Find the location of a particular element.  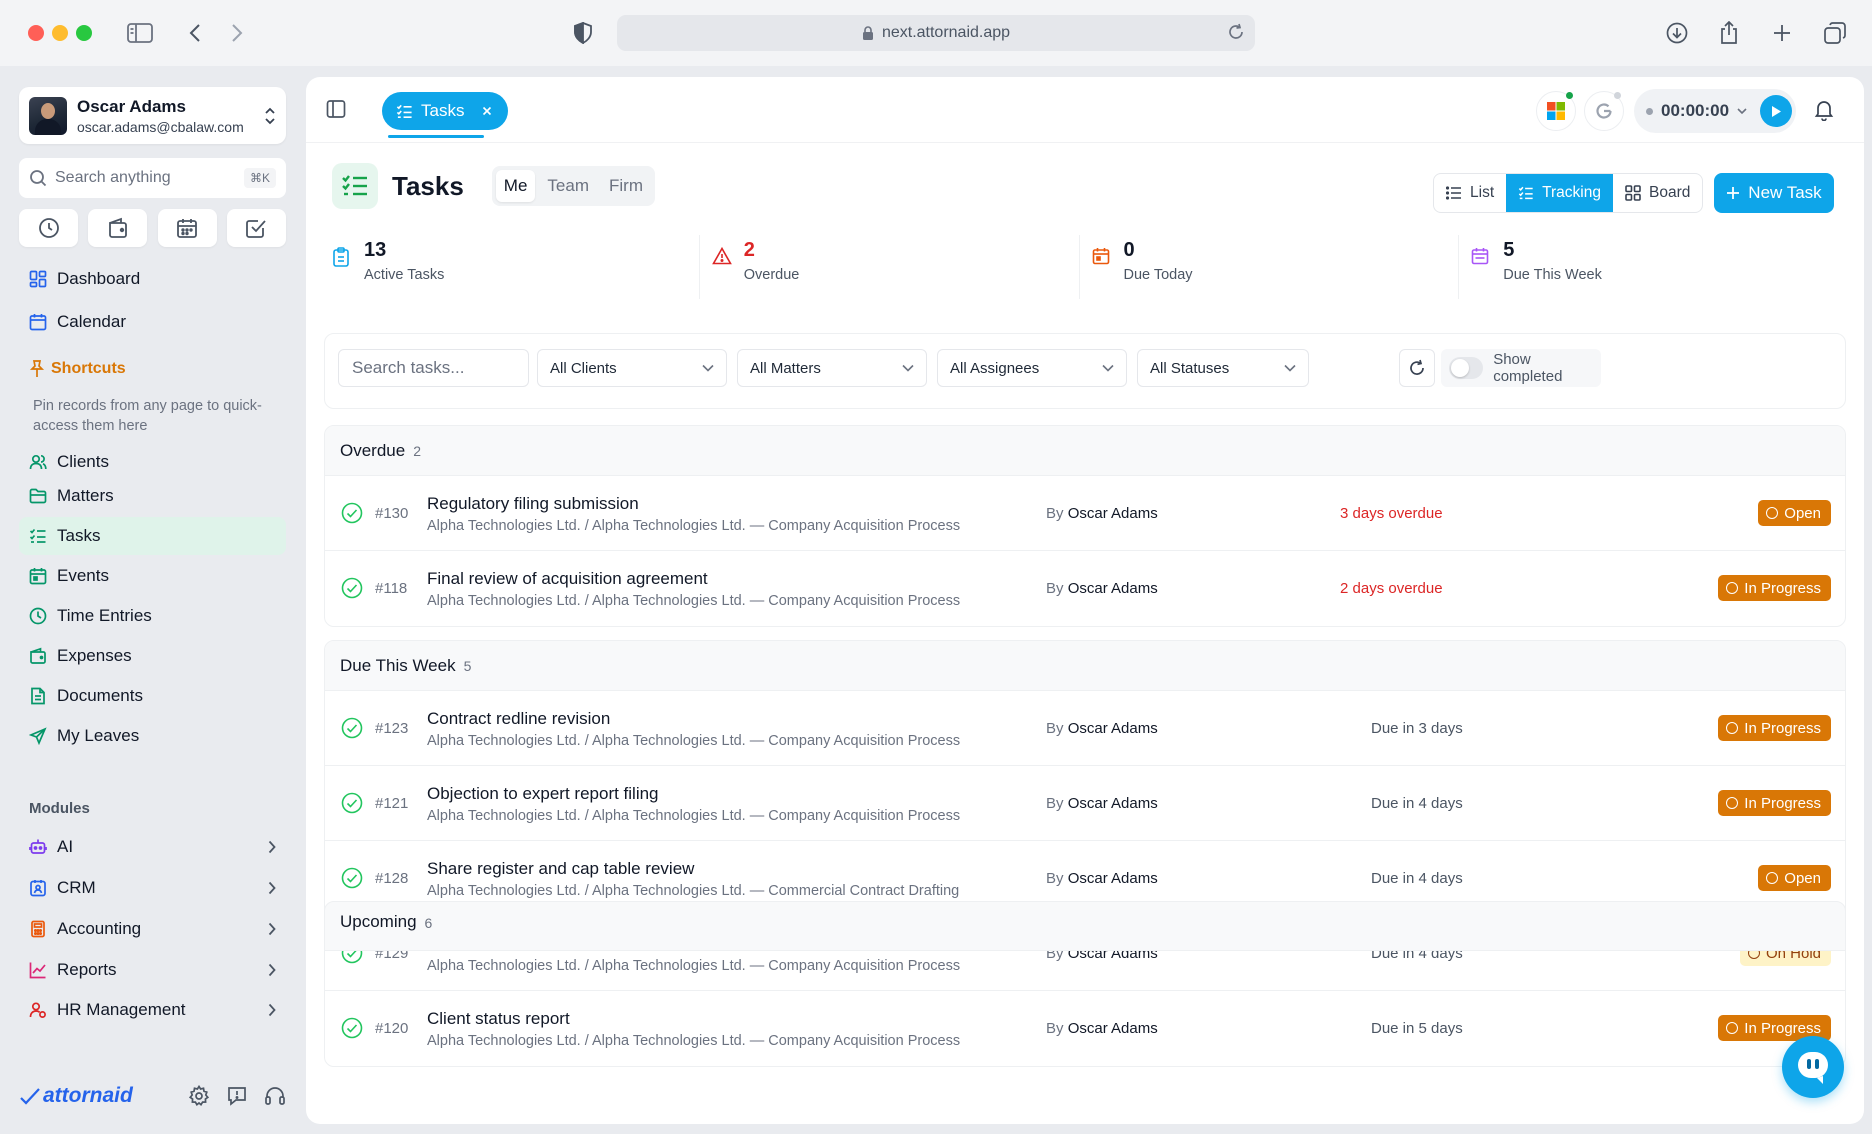

tracking-icon is located at coordinates (1525, 193).